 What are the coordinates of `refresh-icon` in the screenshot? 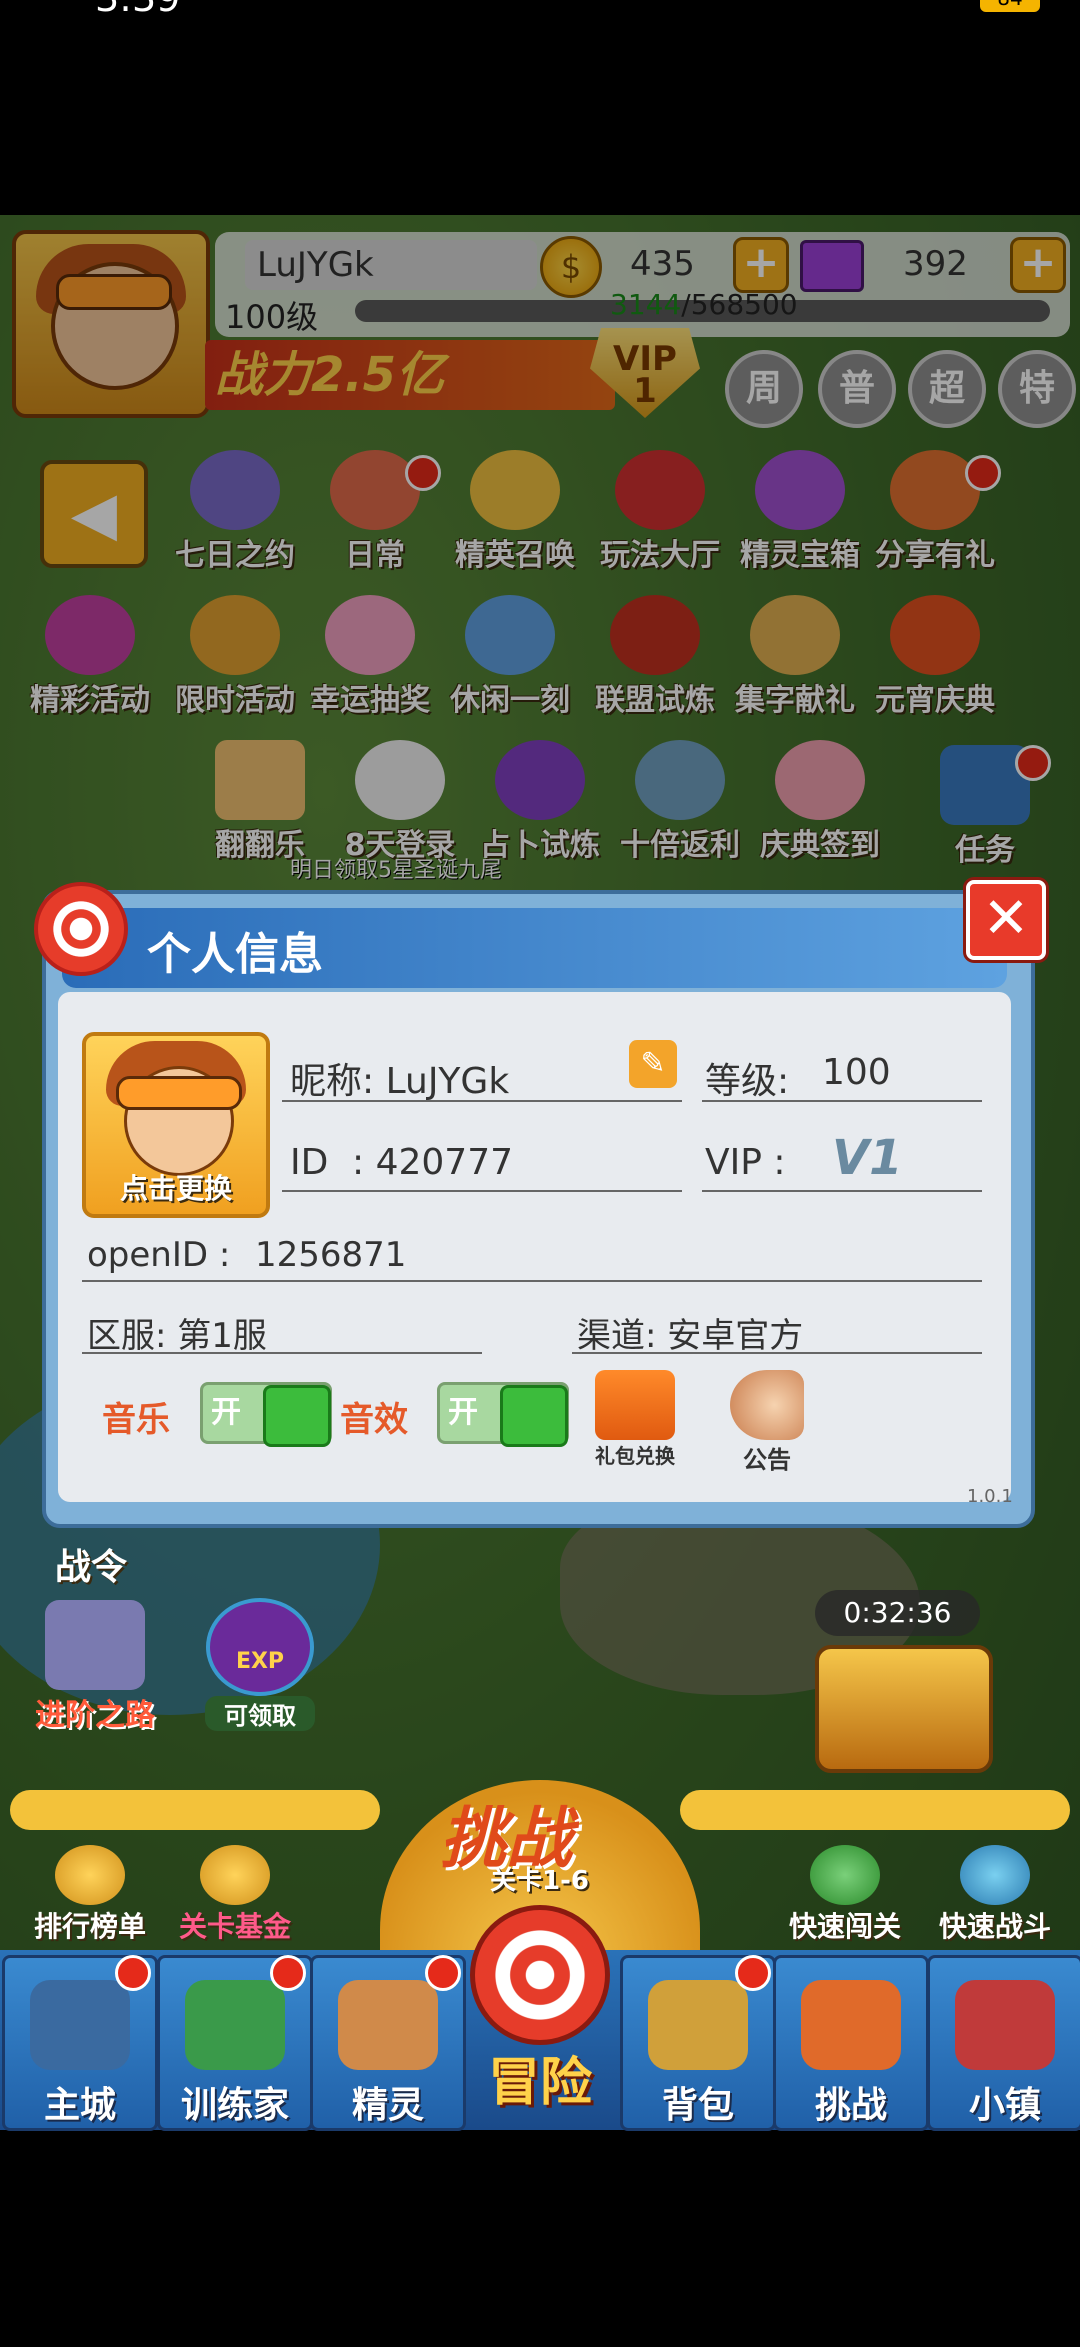 It's located at (845, 1875).